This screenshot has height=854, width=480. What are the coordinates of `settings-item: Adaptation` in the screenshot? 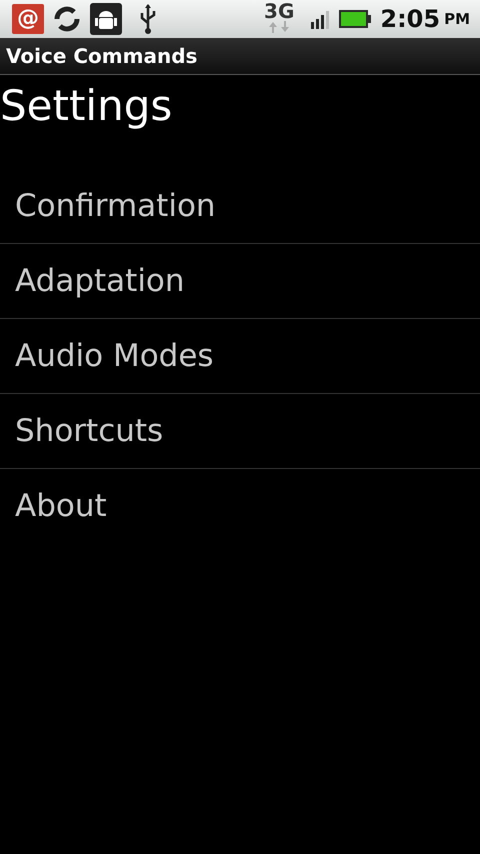 It's located at (240, 281).